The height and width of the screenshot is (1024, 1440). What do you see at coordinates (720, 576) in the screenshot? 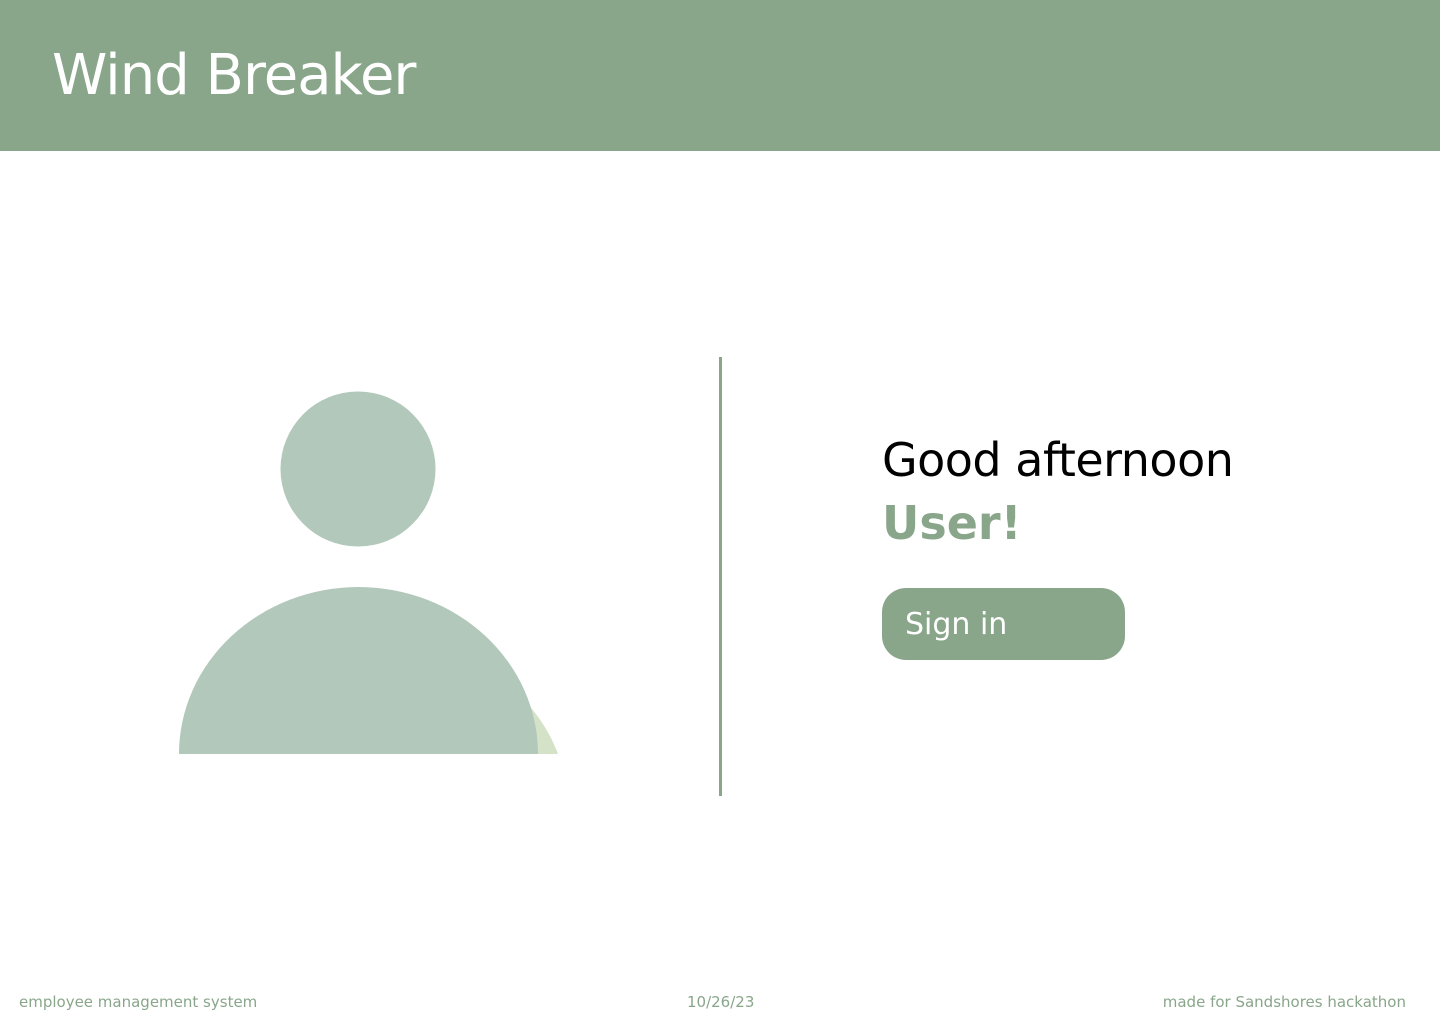
I see `vertical-divider` at bounding box center [720, 576].